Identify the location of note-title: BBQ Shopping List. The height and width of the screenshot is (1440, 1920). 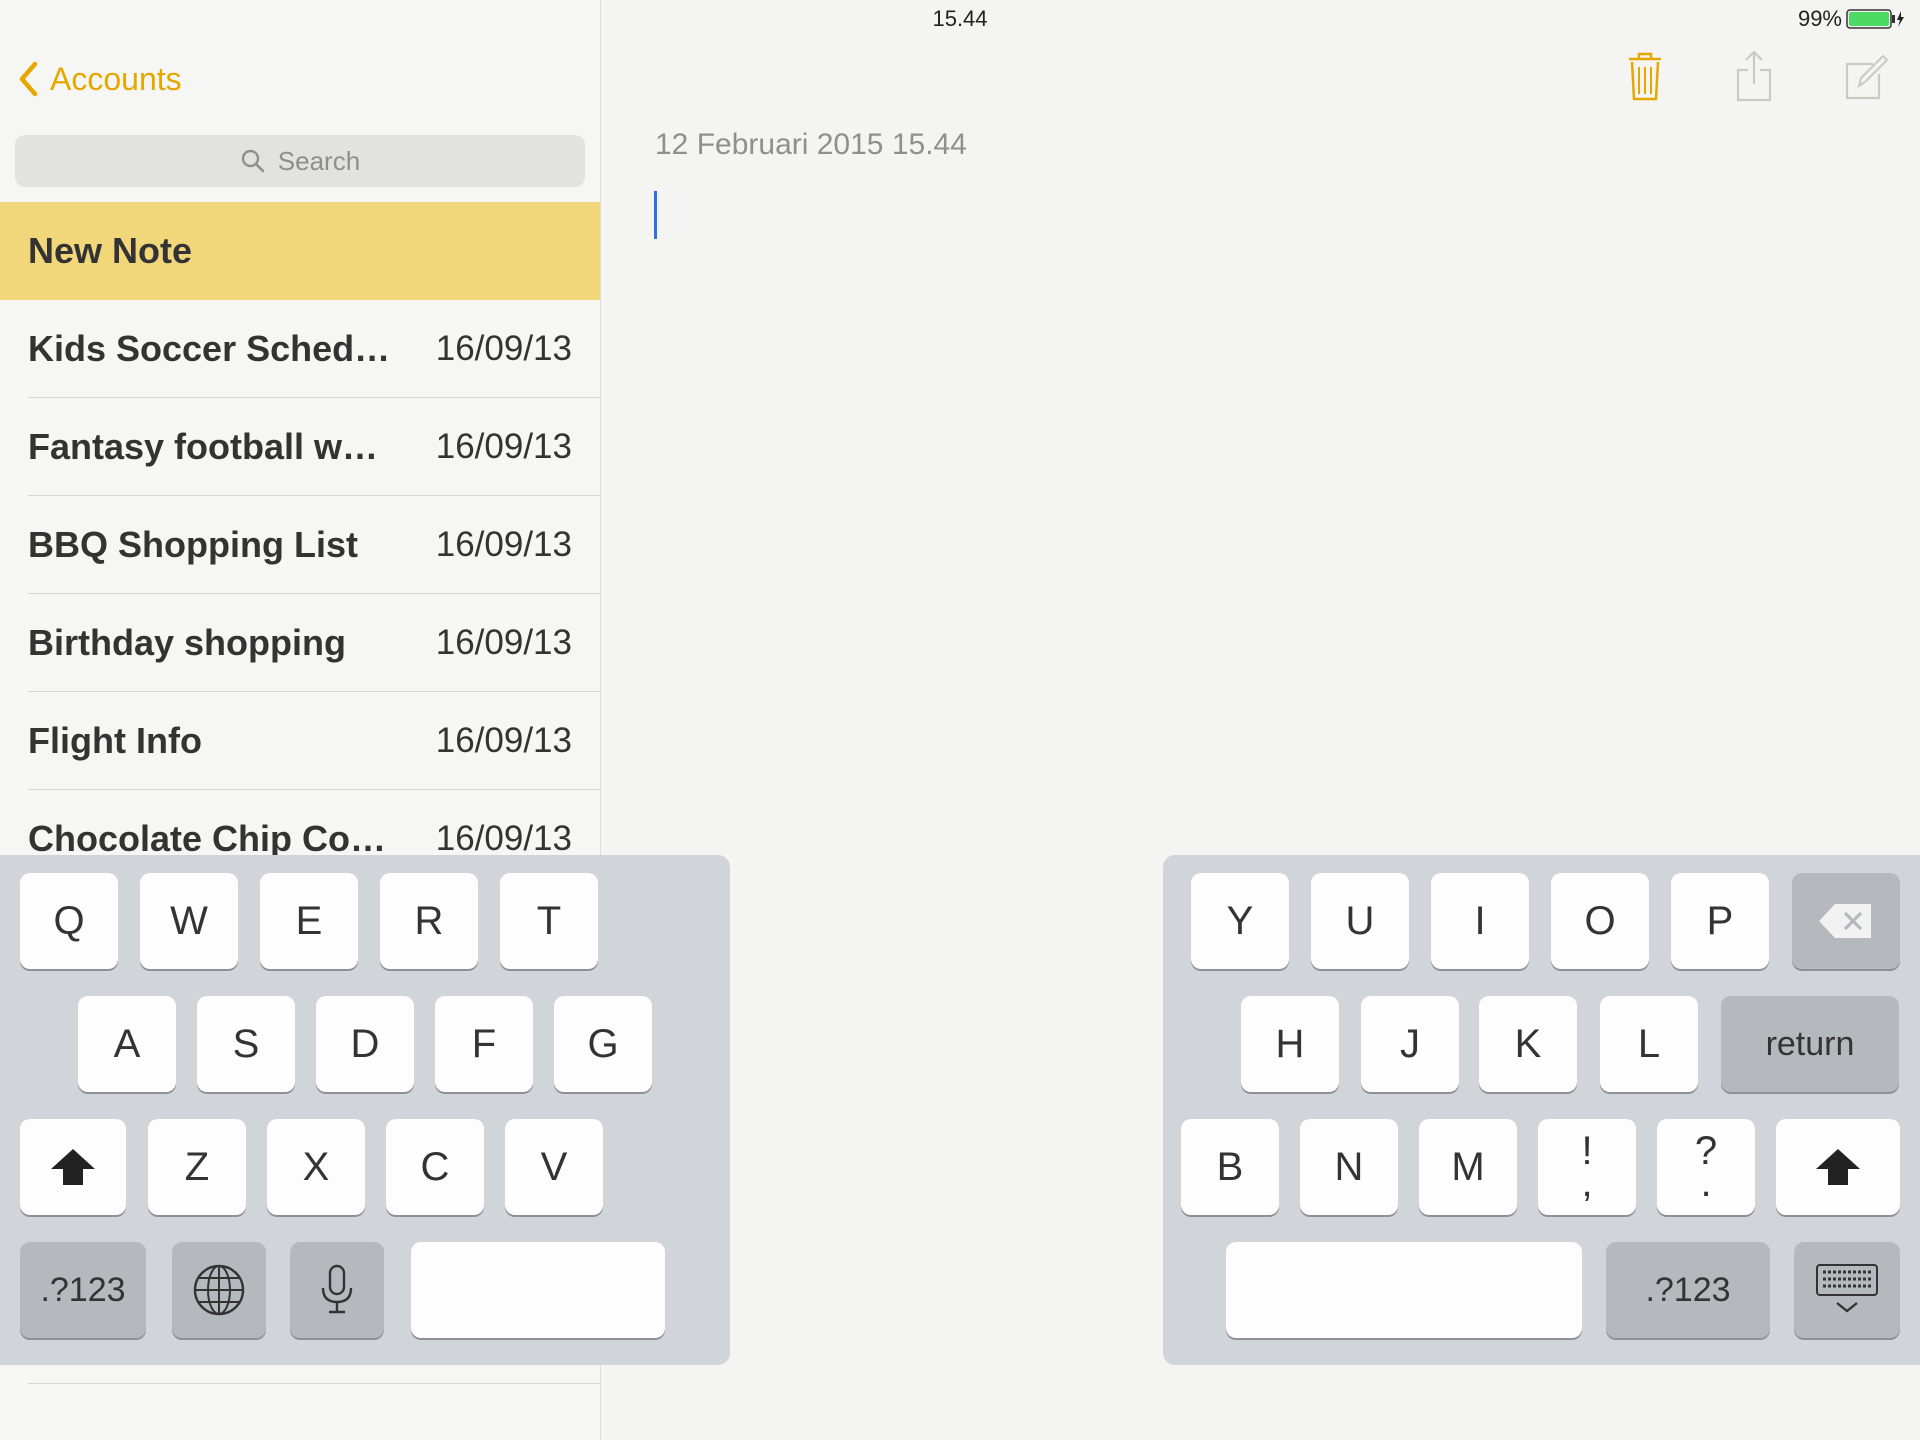
(193, 544).